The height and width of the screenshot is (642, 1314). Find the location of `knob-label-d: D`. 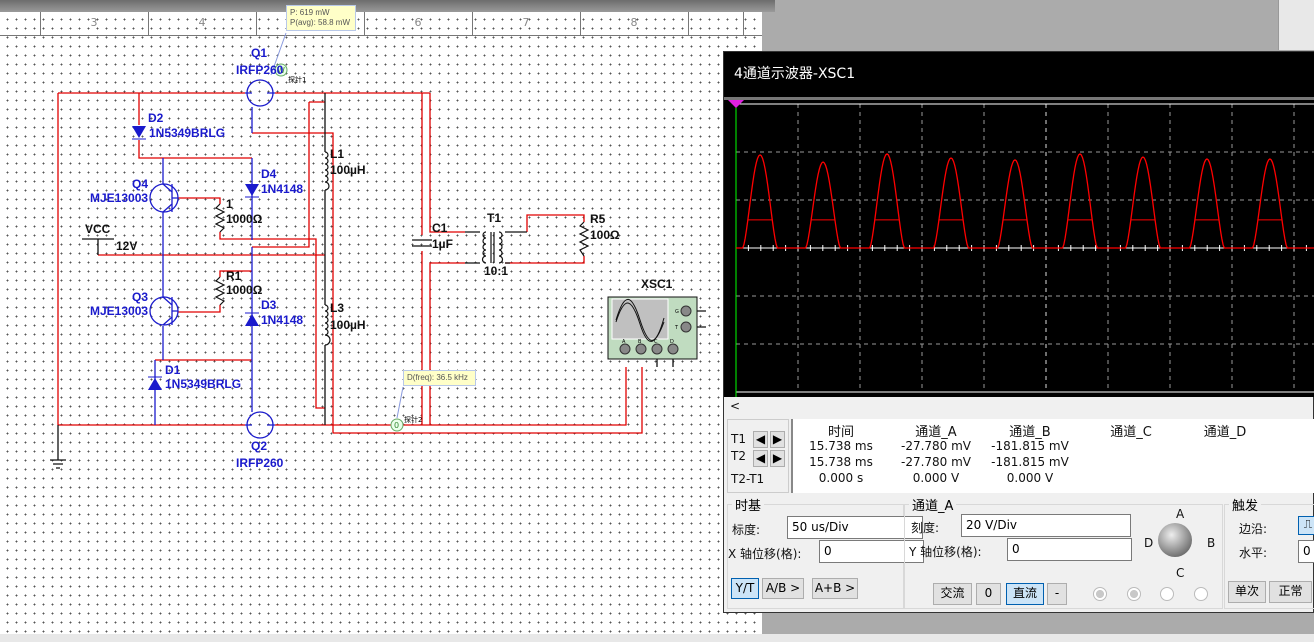

knob-label-d: D is located at coordinates (1149, 543).